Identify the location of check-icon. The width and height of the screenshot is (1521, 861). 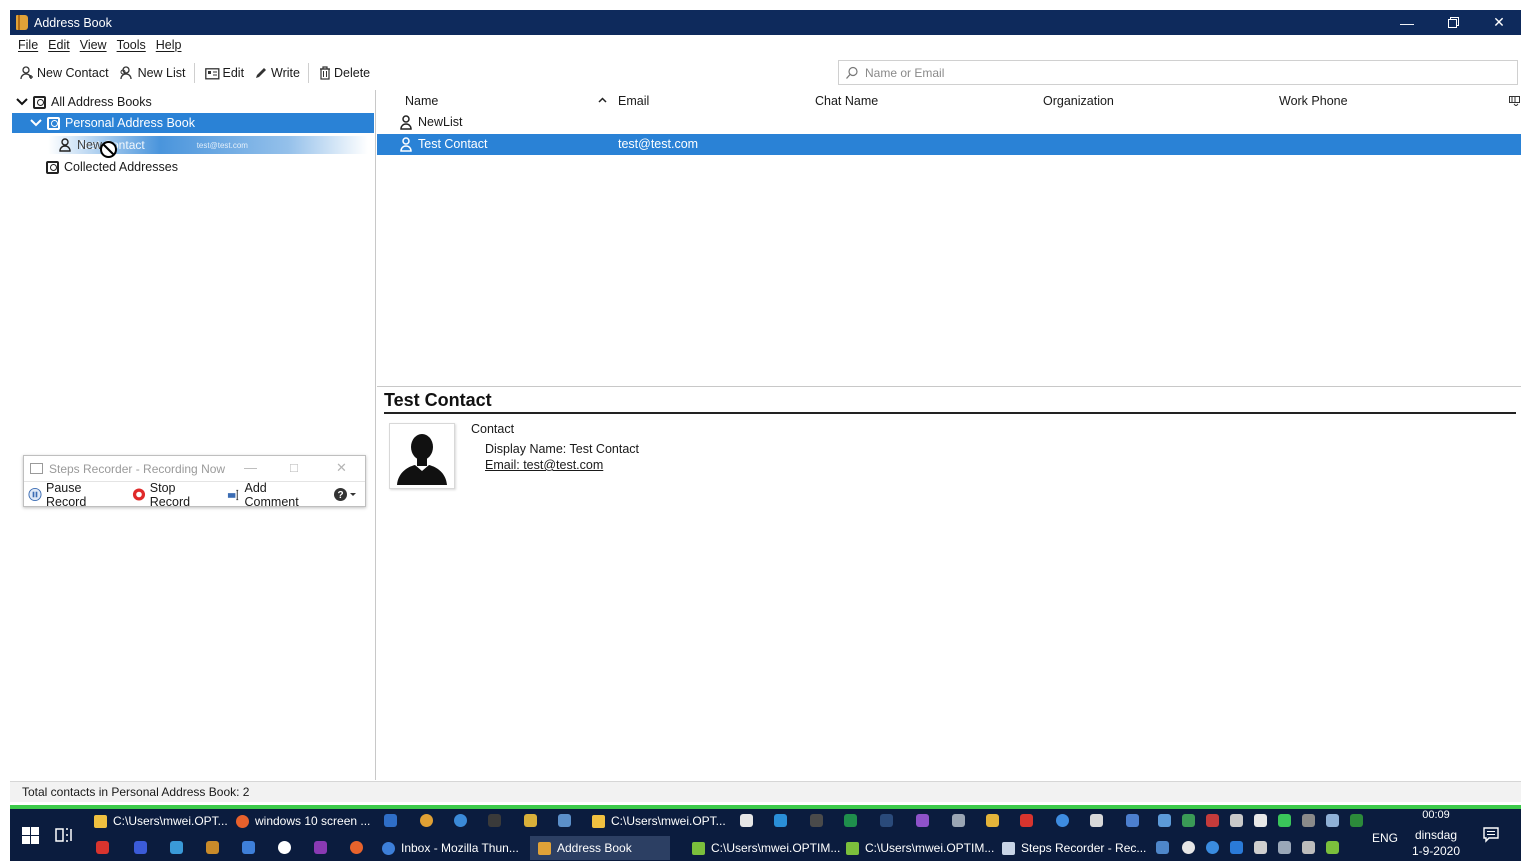
(1284, 820).